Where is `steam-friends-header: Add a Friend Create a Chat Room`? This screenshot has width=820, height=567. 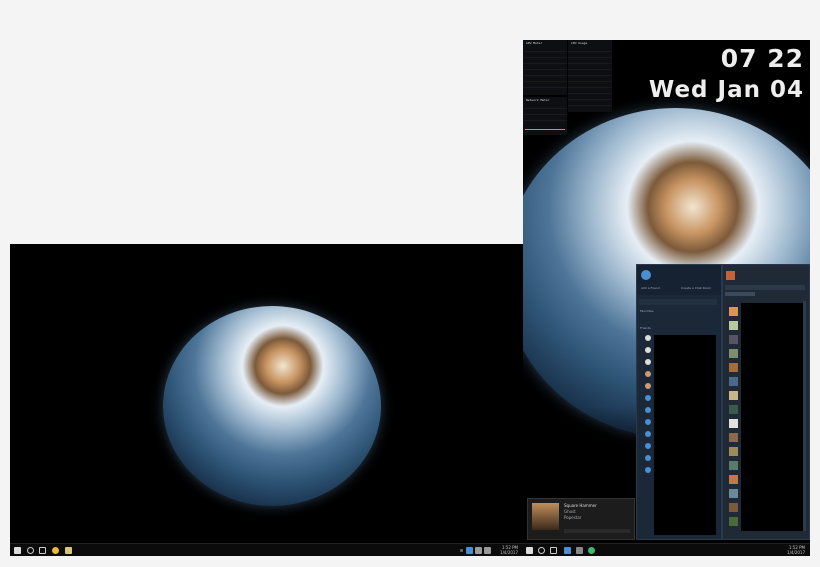 steam-friends-header: Add a Friend Create a Chat Room is located at coordinates (679, 280).